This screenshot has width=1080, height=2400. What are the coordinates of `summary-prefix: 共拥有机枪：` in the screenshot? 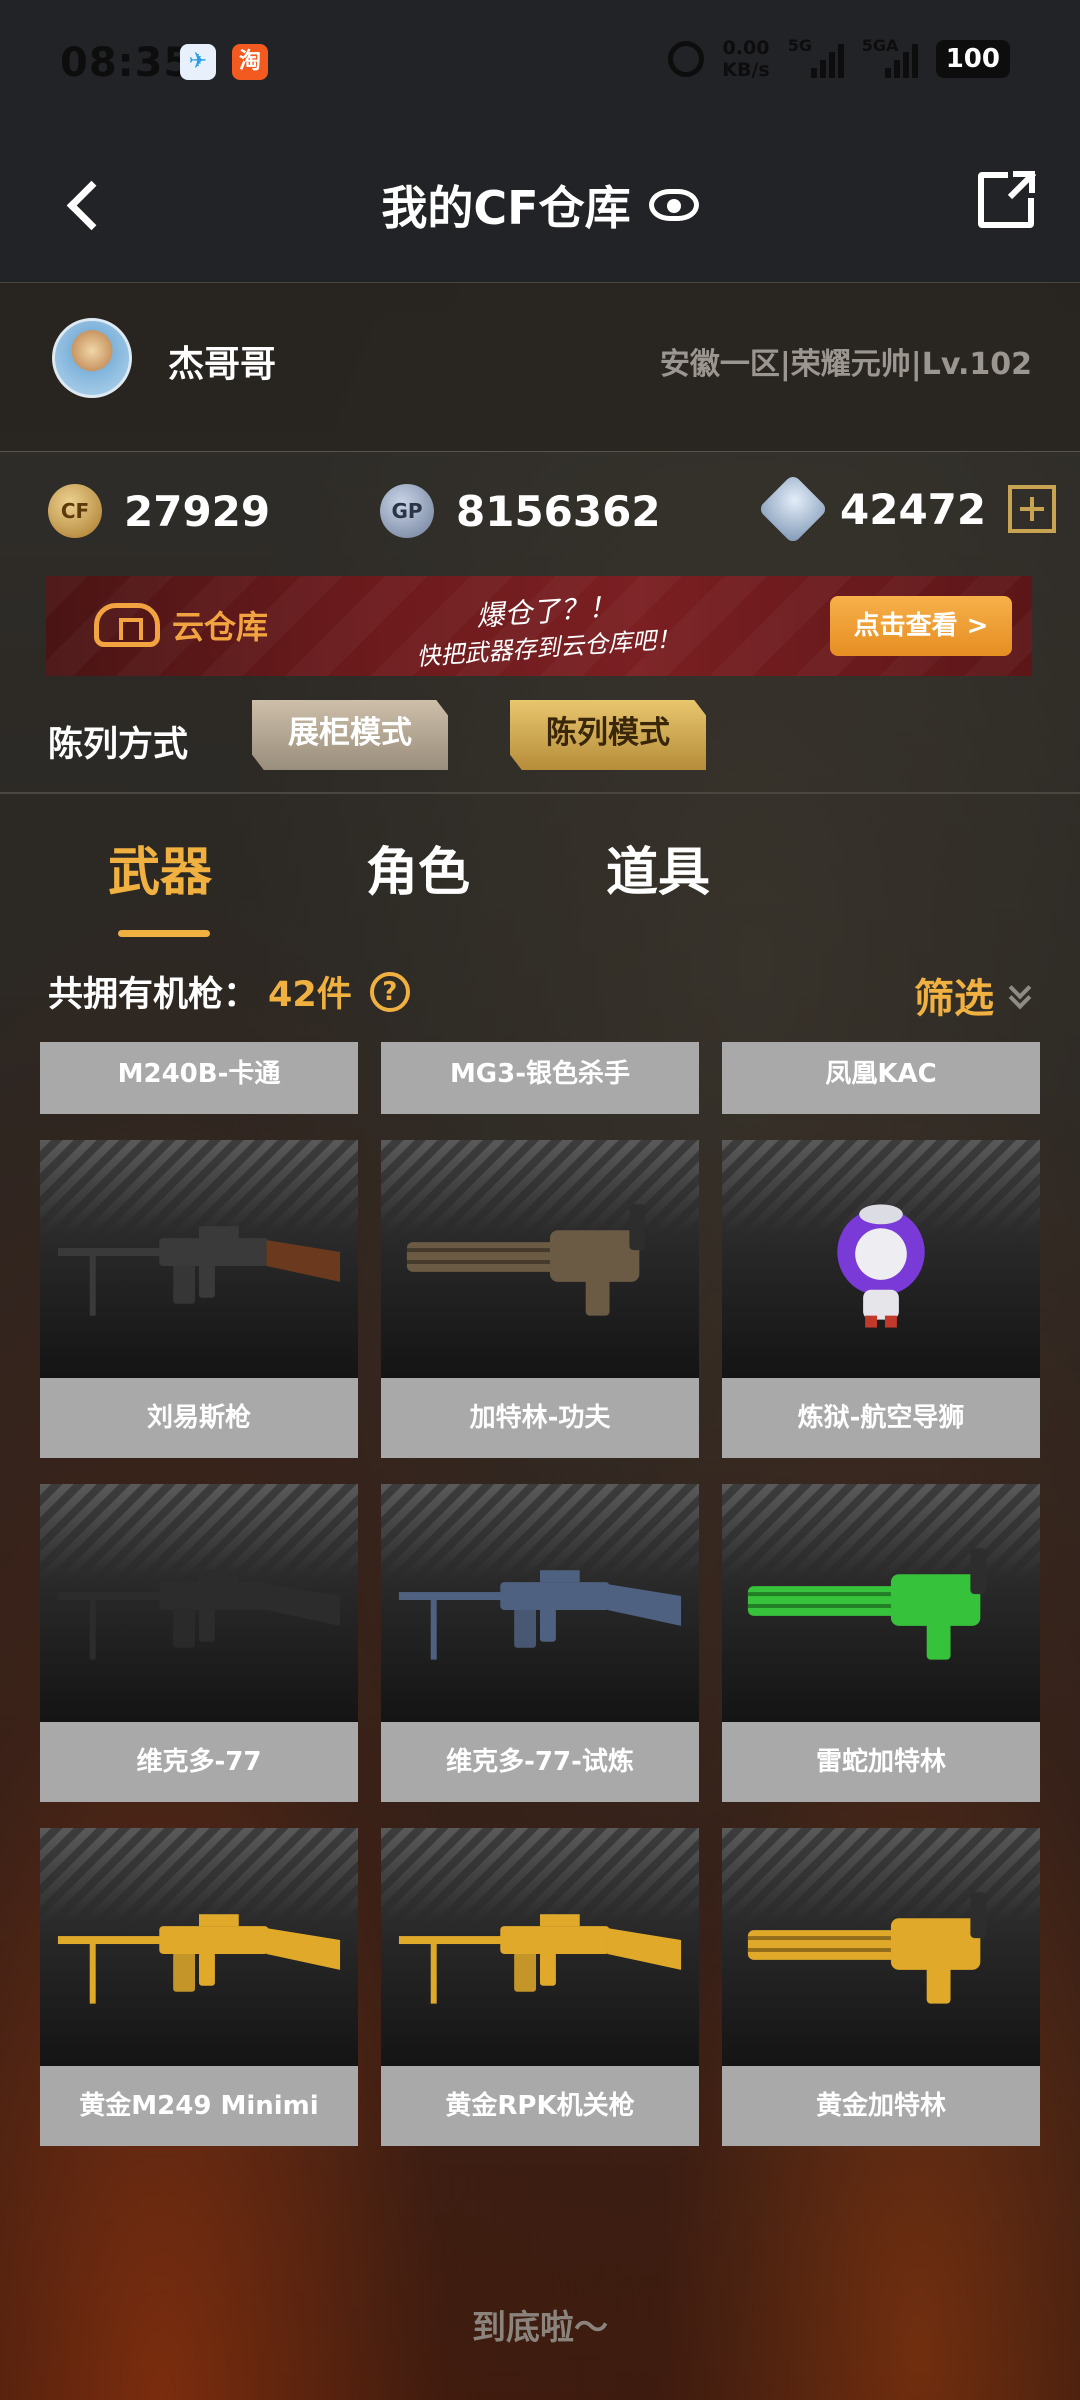 It's located at (153, 995).